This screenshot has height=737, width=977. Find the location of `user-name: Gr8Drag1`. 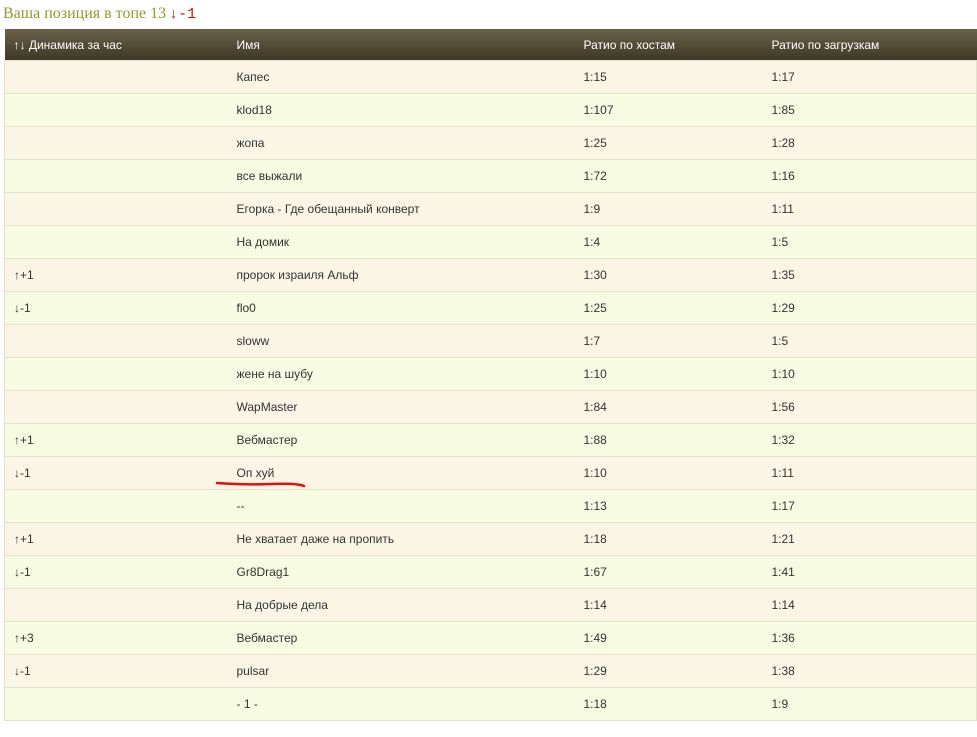

user-name: Gr8Drag1 is located at coordinates (263, 572).